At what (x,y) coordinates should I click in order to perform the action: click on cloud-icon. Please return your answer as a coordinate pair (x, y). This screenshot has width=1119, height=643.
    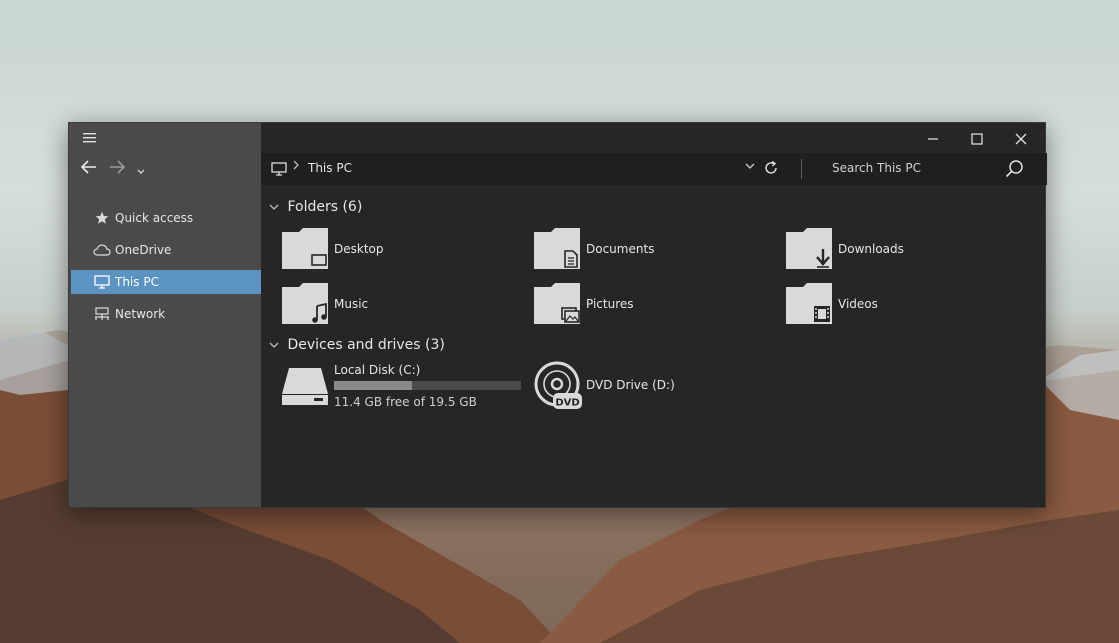
    Looking at the image, I should click on (102, 250).